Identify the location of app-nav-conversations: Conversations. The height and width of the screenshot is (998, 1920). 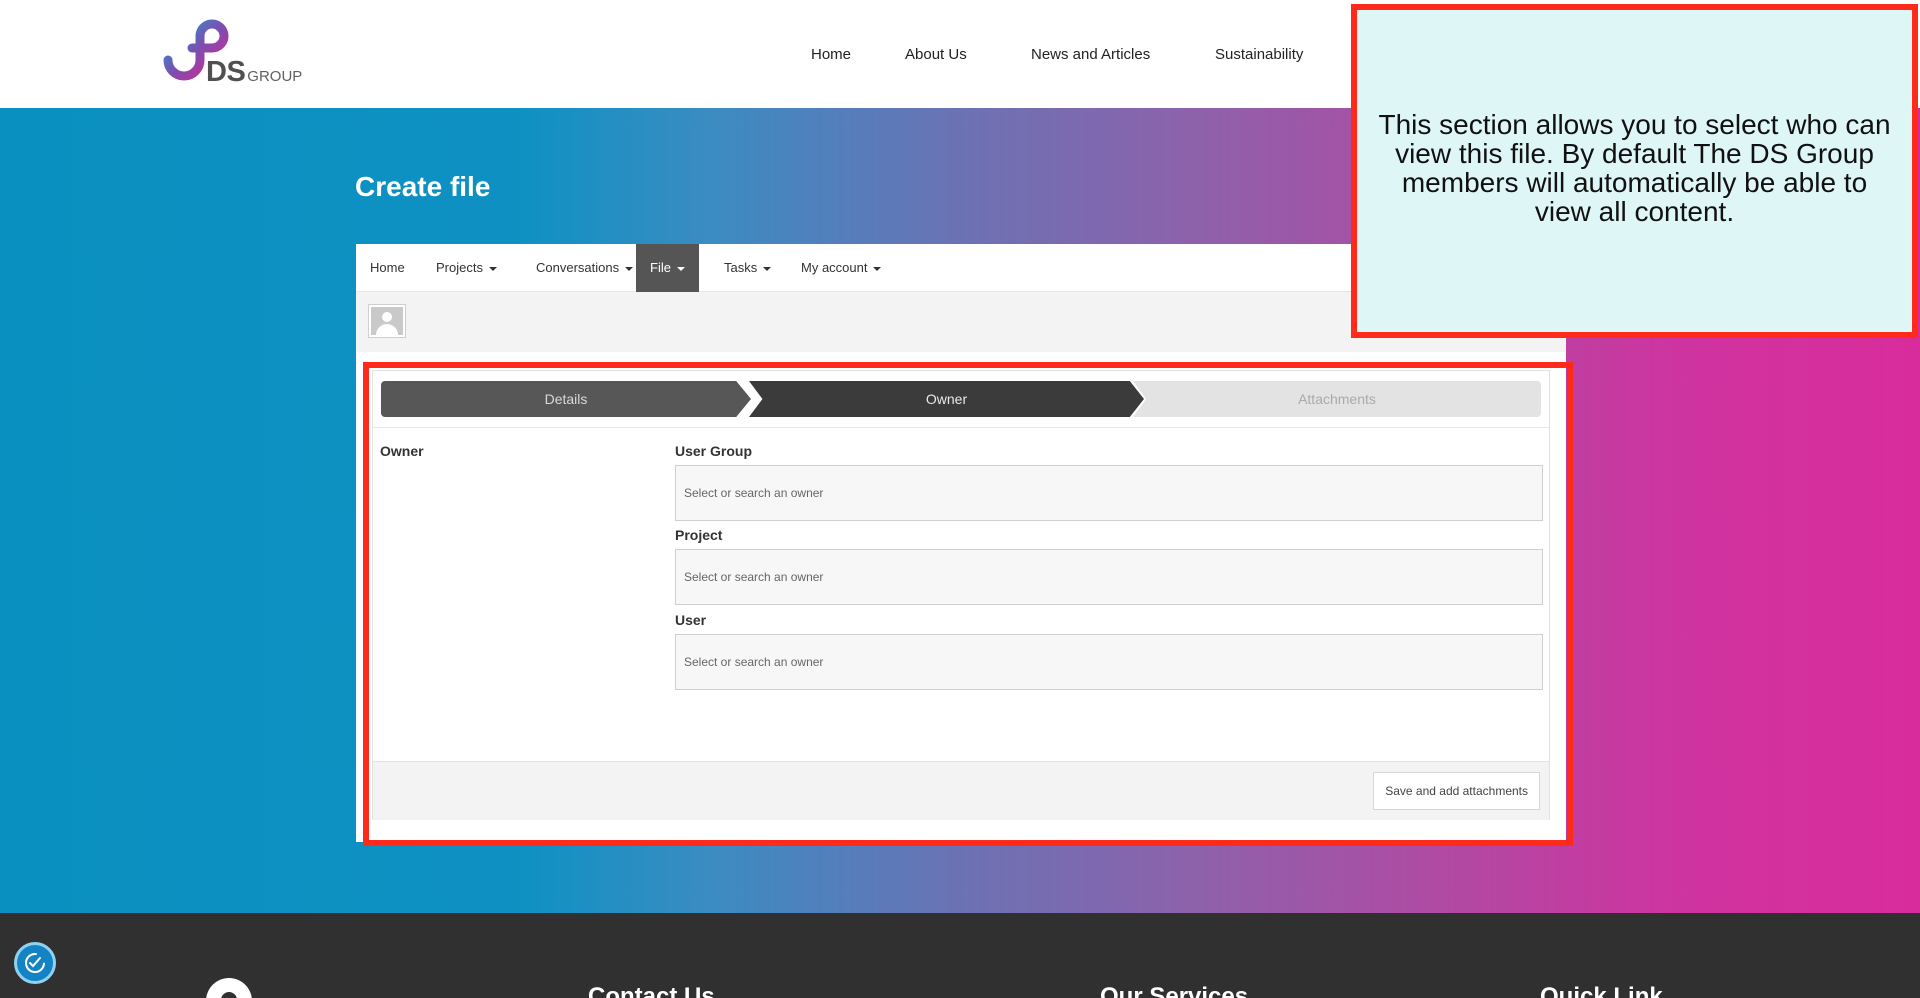
(584, 268).